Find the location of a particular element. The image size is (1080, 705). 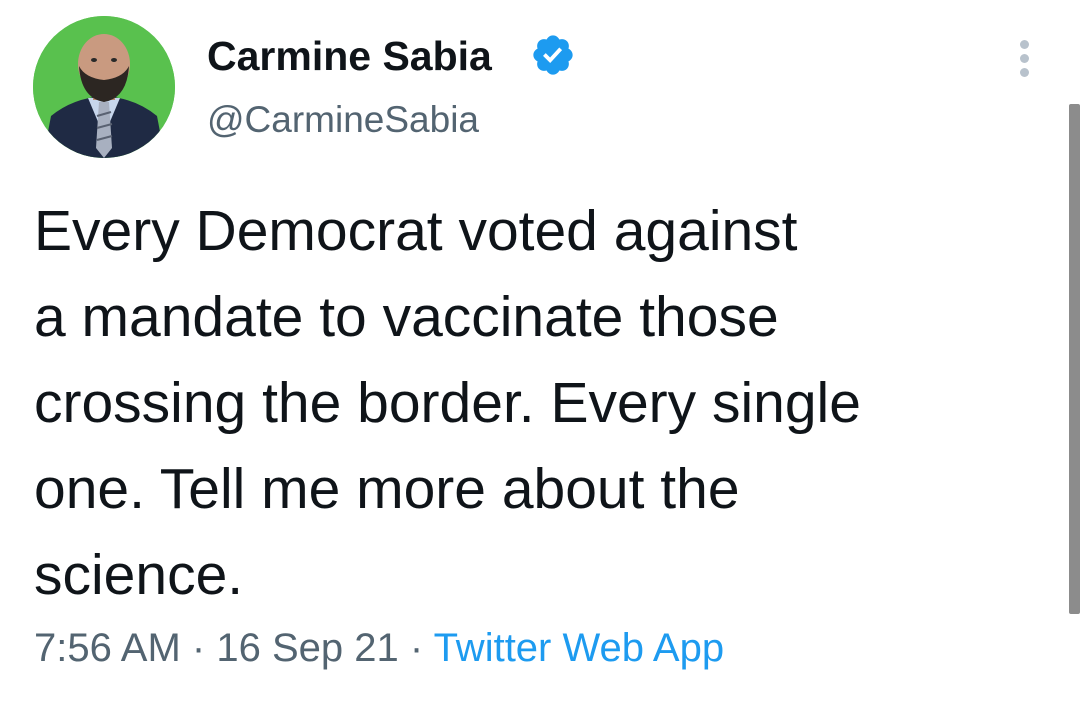

avatar is located at coordinates (104, 87).